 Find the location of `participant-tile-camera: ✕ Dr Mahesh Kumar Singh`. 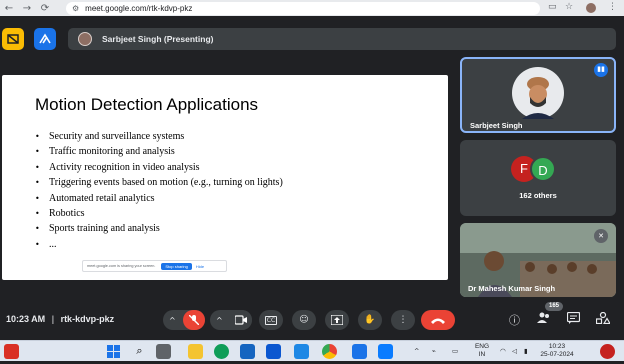

participant-tile-camera: ✕ Dr Mahesh Kumar Singh is located at coordinates (538, 260).